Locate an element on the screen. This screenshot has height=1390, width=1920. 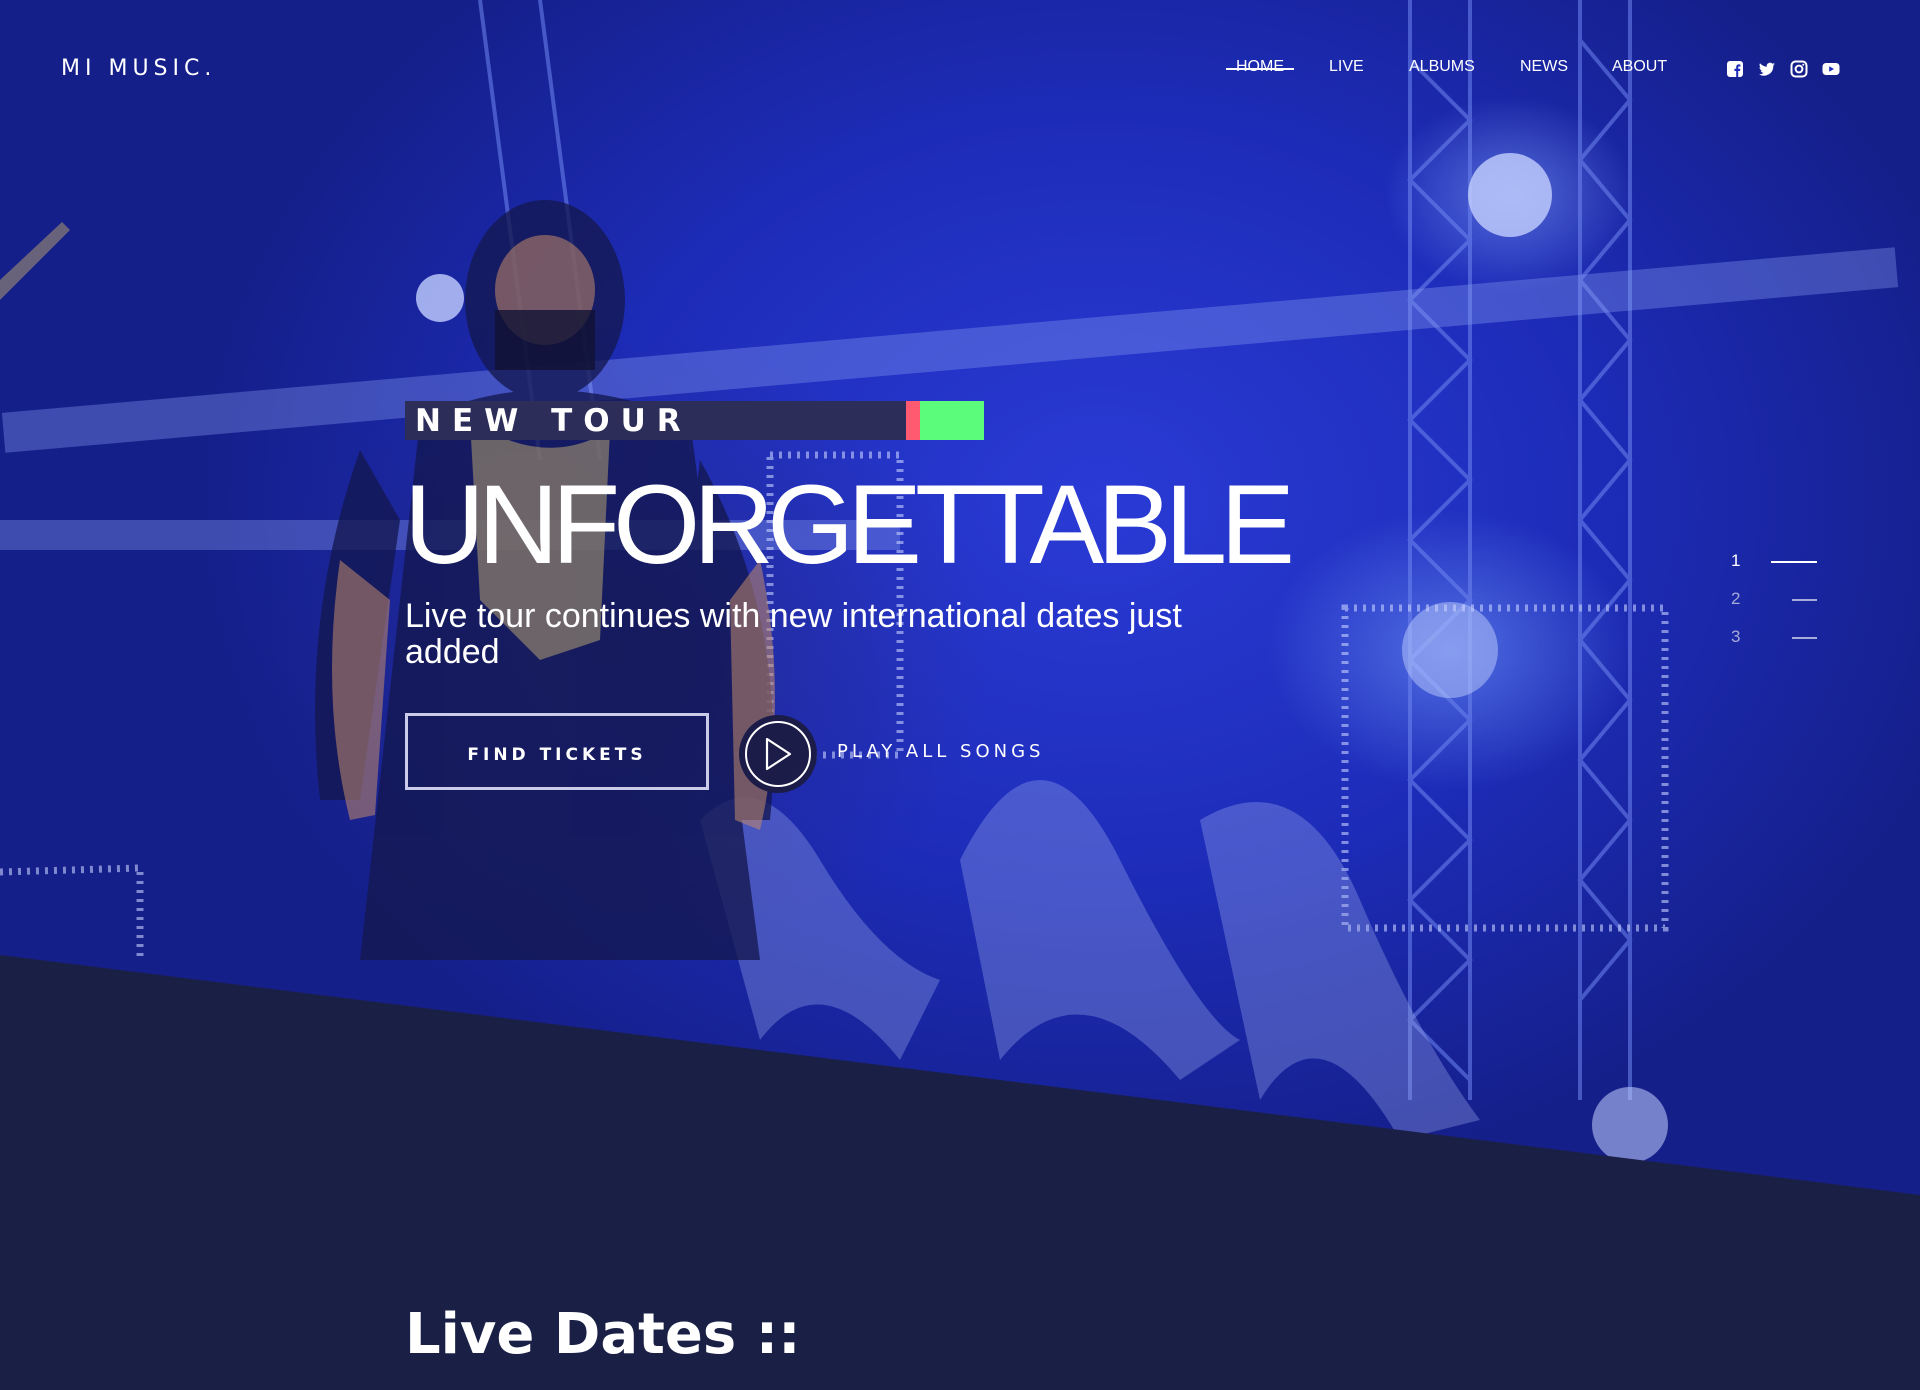
tour-tag: NEW TOUR is located at coordinates (655, 420).